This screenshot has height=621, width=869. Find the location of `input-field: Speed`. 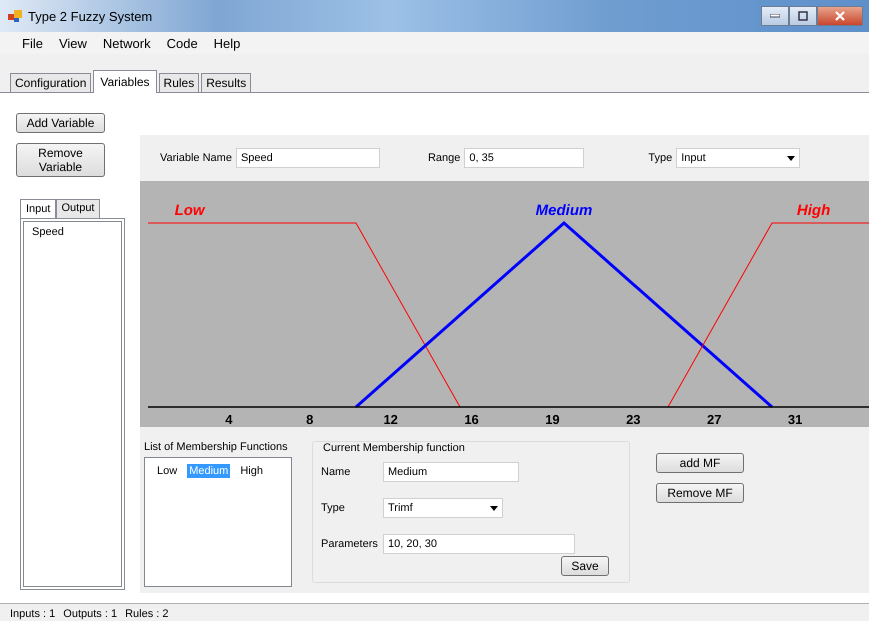

input-field: Speed is located at coordinates (308, 158).